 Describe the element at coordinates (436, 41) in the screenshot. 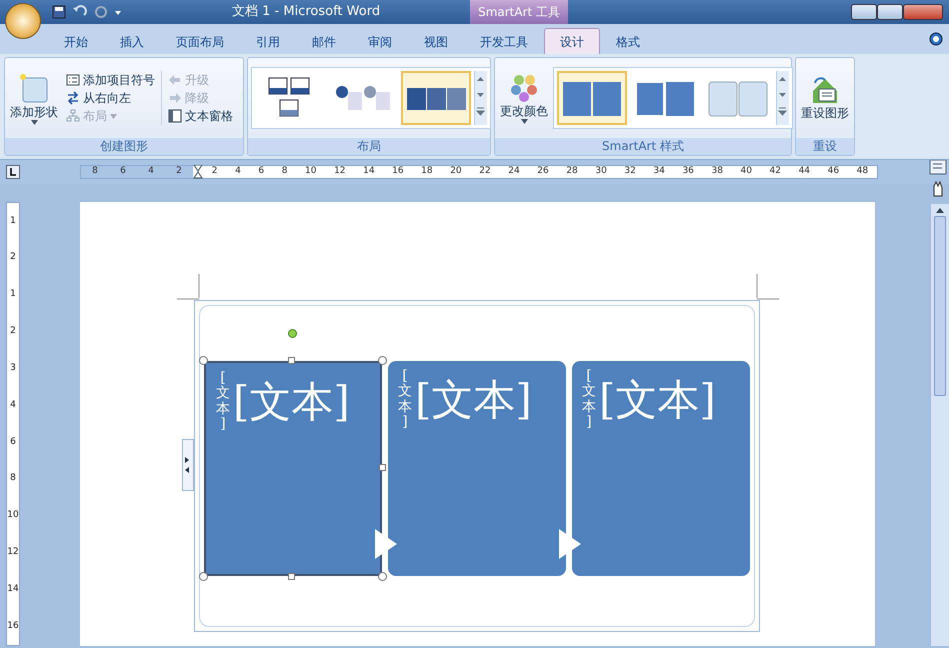

I see `ribbon-tab: 视图` at that location.